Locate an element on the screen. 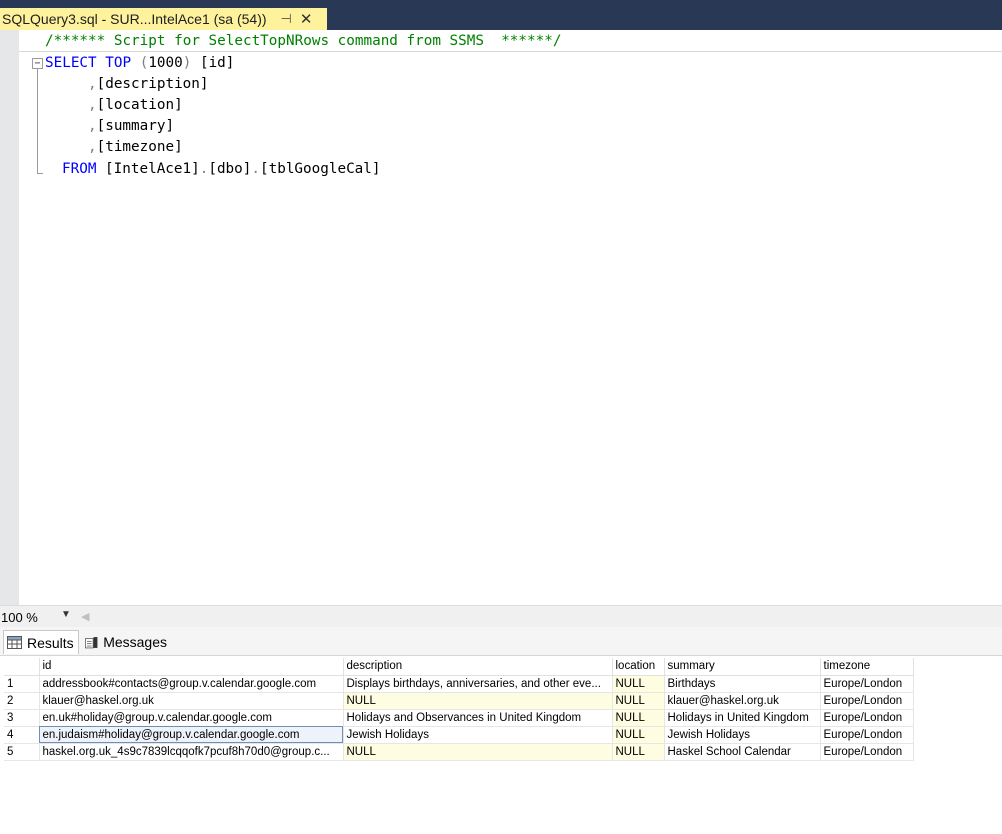 Image resolution: width=1002 pixels, height=834 pixels. cell-description: Jewish Holidays is located at coordinates (478, 735).